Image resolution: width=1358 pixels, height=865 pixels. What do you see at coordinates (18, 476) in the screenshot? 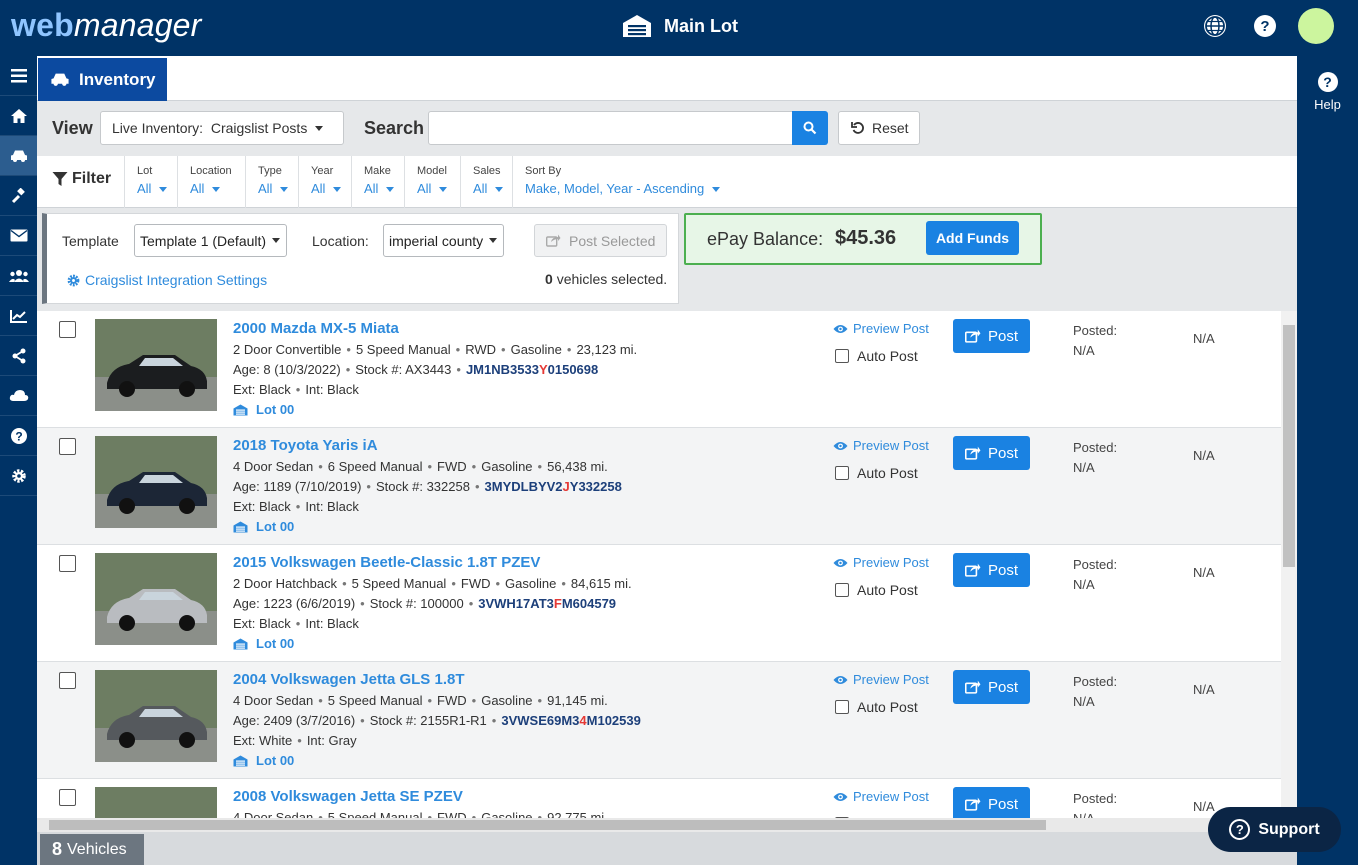
I see `gear-icon` at bounding box center [18, 476].